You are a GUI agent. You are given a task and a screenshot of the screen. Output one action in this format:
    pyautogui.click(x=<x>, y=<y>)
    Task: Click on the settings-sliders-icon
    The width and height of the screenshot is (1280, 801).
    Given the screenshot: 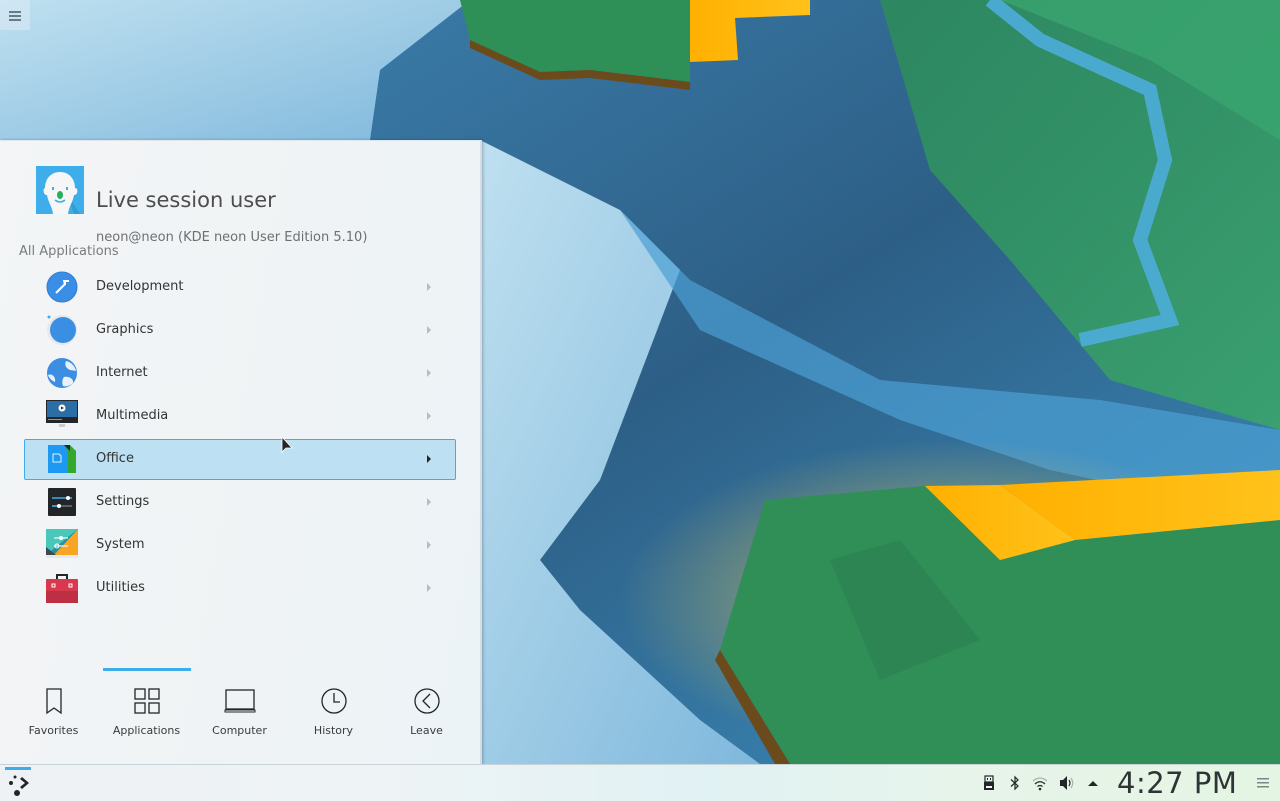 What is the action you would take?
    pyautogui.click(x=62, y=502)
    